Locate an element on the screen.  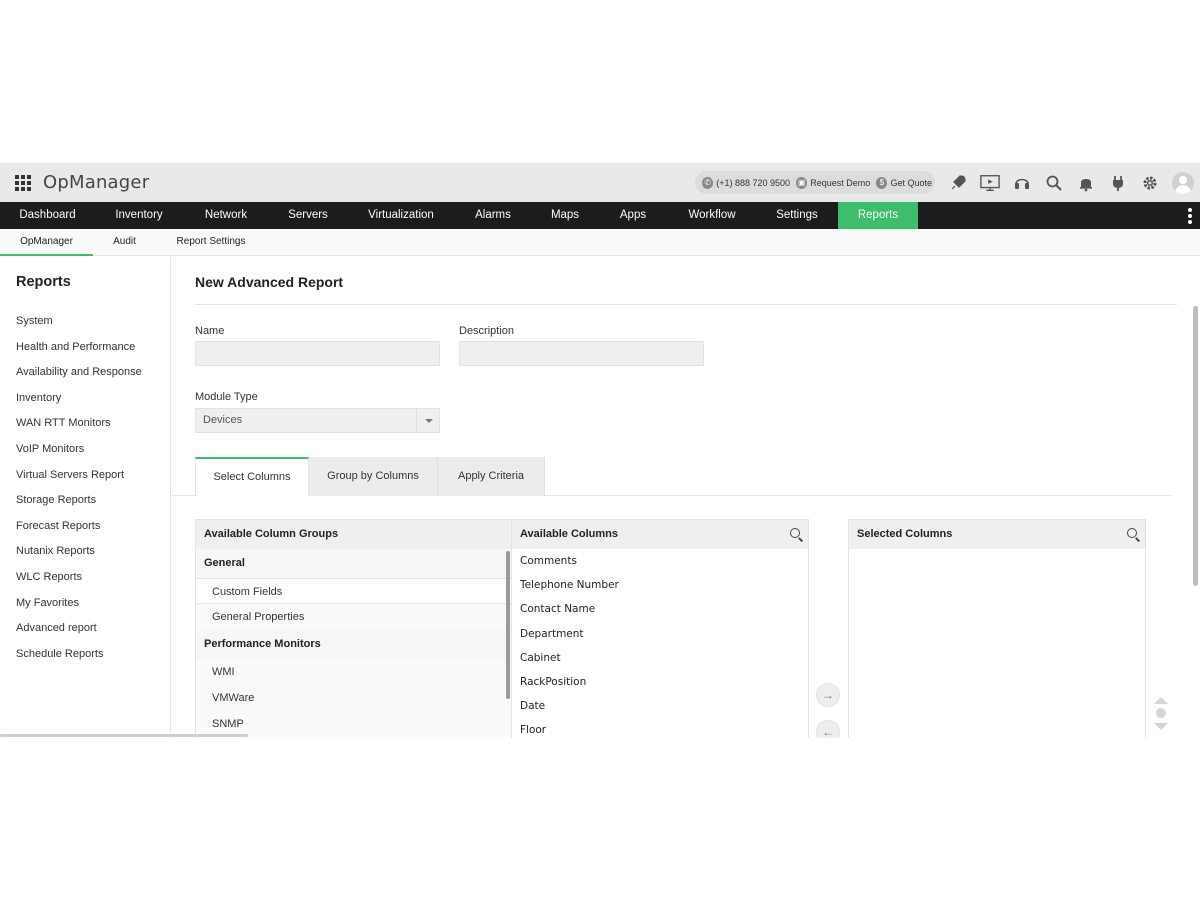
order-dot-icon is located at coordinates (1161, 713).